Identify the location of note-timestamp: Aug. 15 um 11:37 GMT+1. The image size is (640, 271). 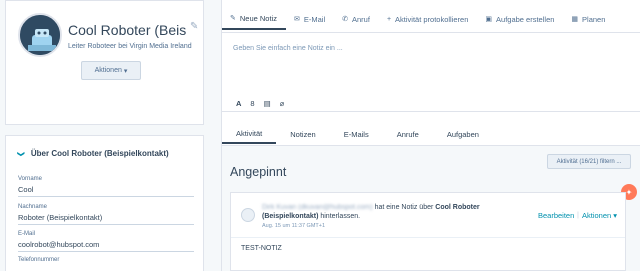
(294, 226).